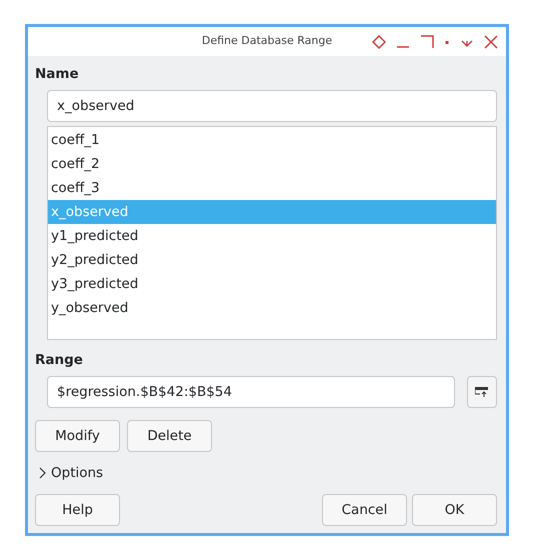 The width and height of the screenshot is (534, 554). Describe the element at coordinates (272, 140) in the screenshot. I see `list-item: coeff_1` at that location.